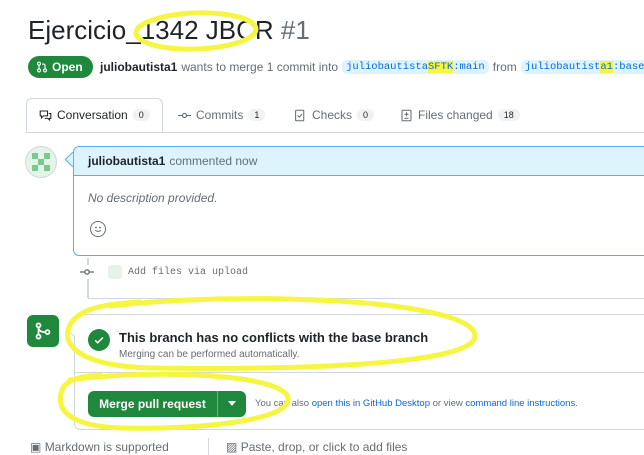 The height and width of the screenshot is (455, 644). I want to click on check-circle-icon, so click(99, 340).